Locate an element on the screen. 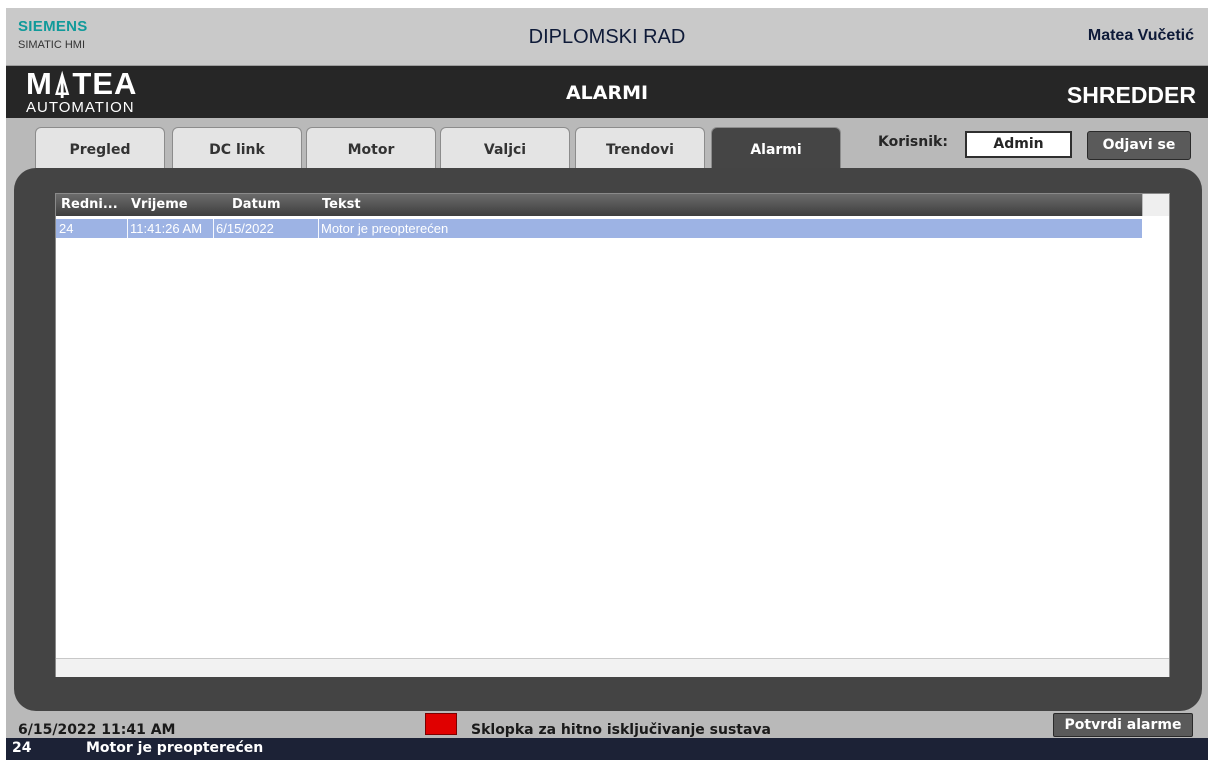 This screenshot has width=1213, height=760. tab-motor: Motor is located at coordinates (371, 149).